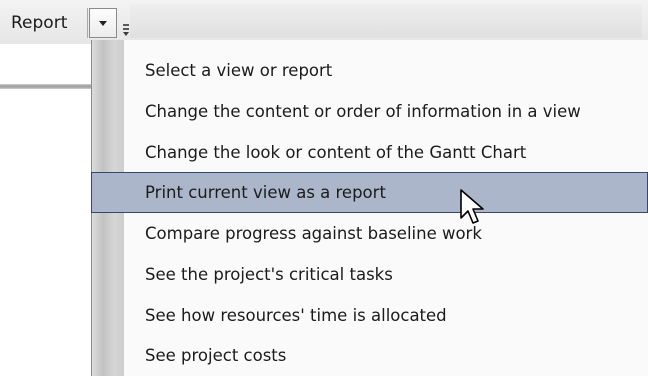  Describe the element at coordinates (472, 206) in the screenshot. I see `mouse-pointer-icon` at that location.